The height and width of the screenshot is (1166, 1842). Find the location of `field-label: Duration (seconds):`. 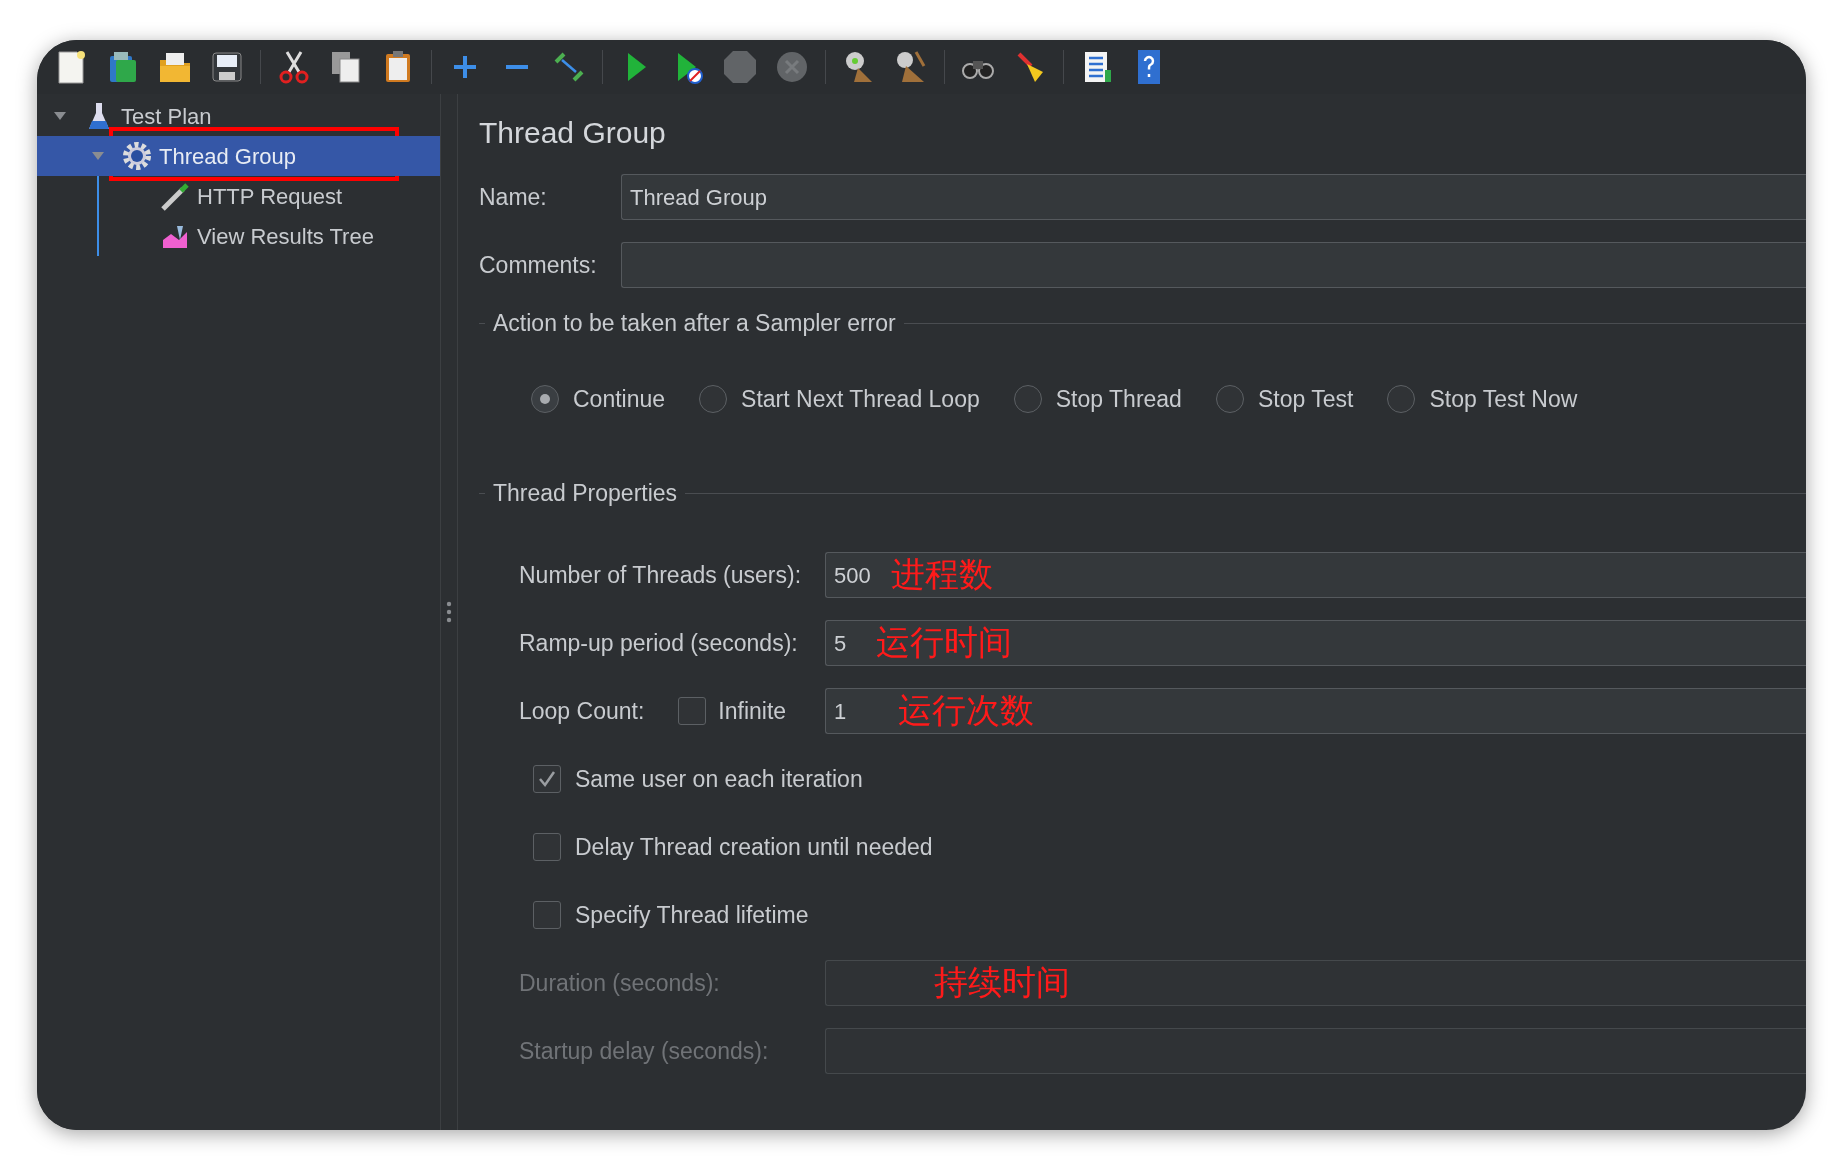

field-label: Duration (seconds): is located at coordinates (619, 983).